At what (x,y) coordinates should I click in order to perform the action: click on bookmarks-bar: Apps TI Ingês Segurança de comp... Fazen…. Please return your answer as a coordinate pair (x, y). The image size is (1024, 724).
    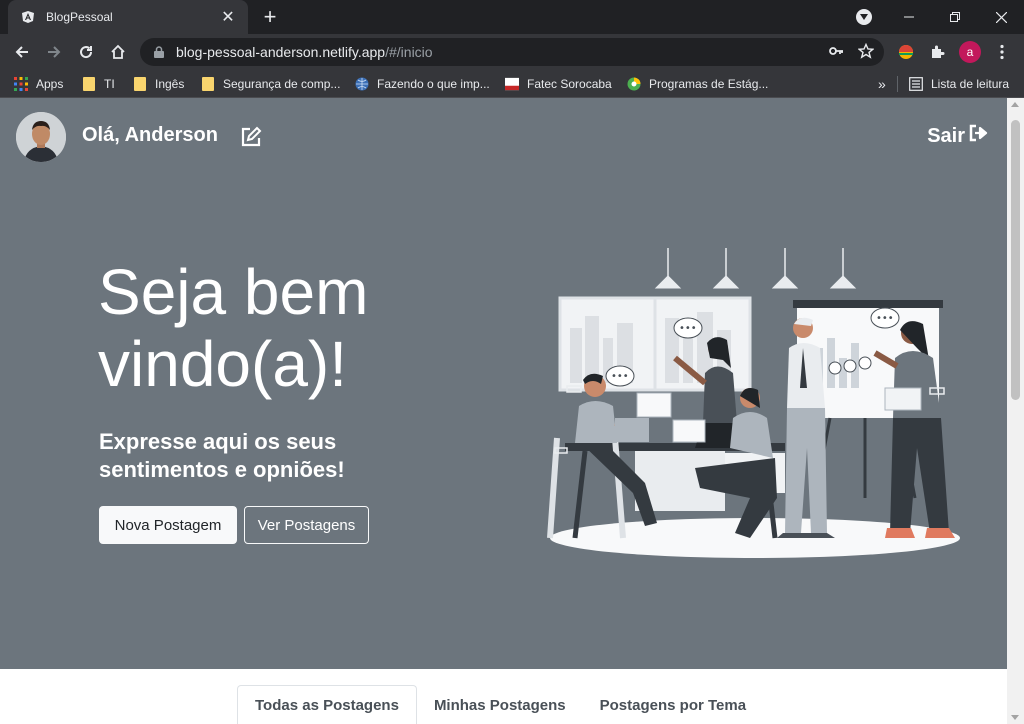
    Looking at the image, I should click on (512, 84).